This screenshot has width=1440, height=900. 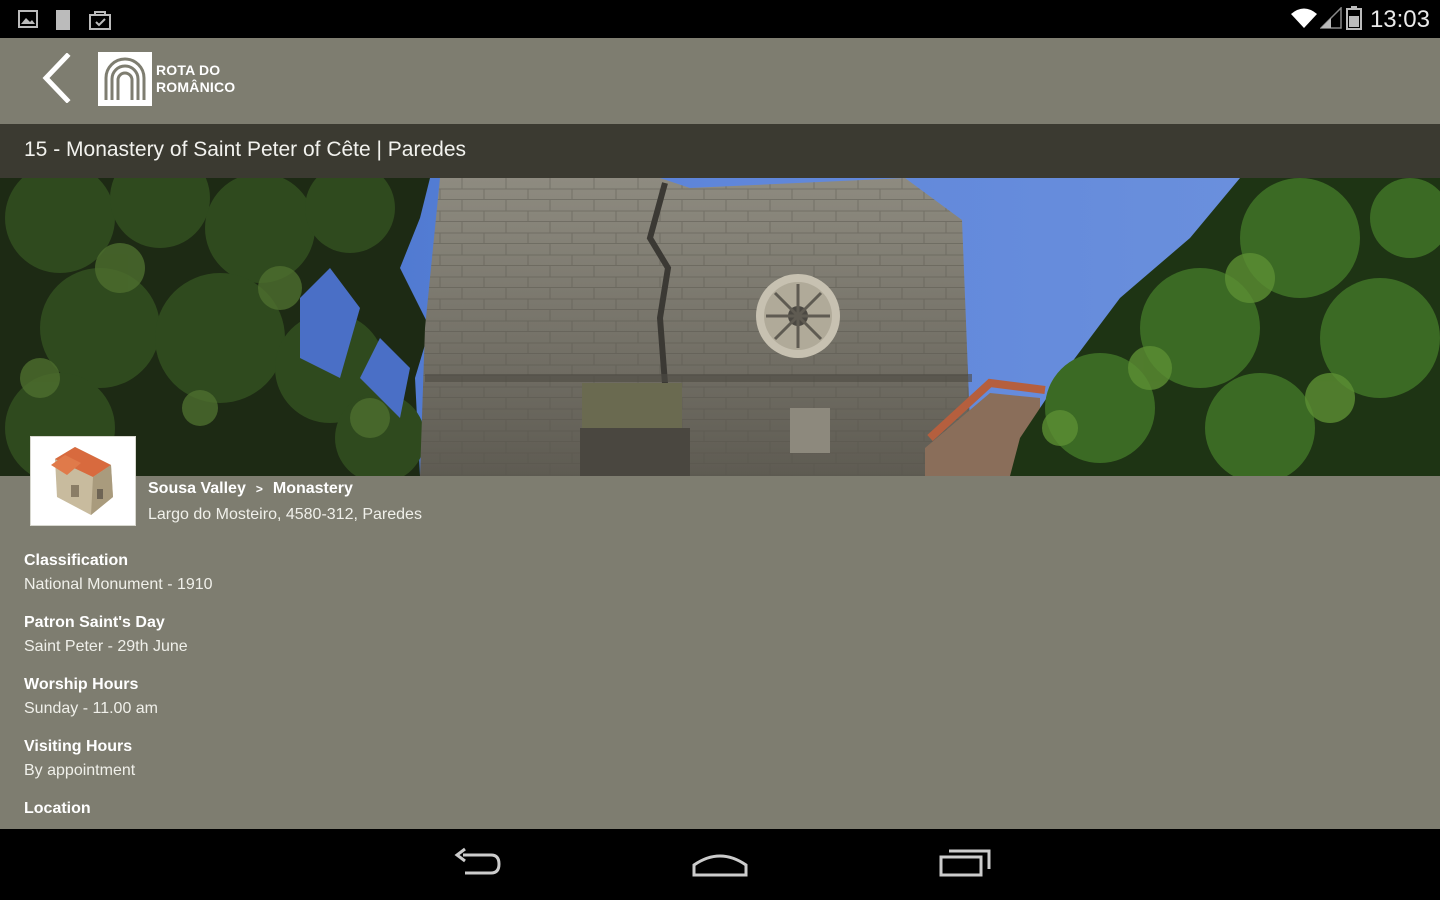 I want to click on info-label: Classification, so click(x=76, y=560).